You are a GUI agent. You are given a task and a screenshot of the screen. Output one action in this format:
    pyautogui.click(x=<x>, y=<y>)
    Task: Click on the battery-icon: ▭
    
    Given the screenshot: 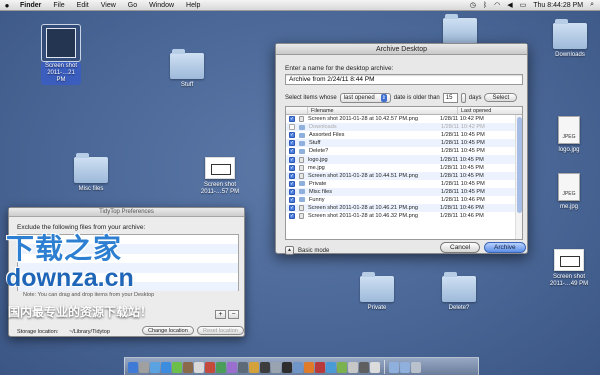 What is the action you would take?
    pyautogui.click(x=523, y=5)
    